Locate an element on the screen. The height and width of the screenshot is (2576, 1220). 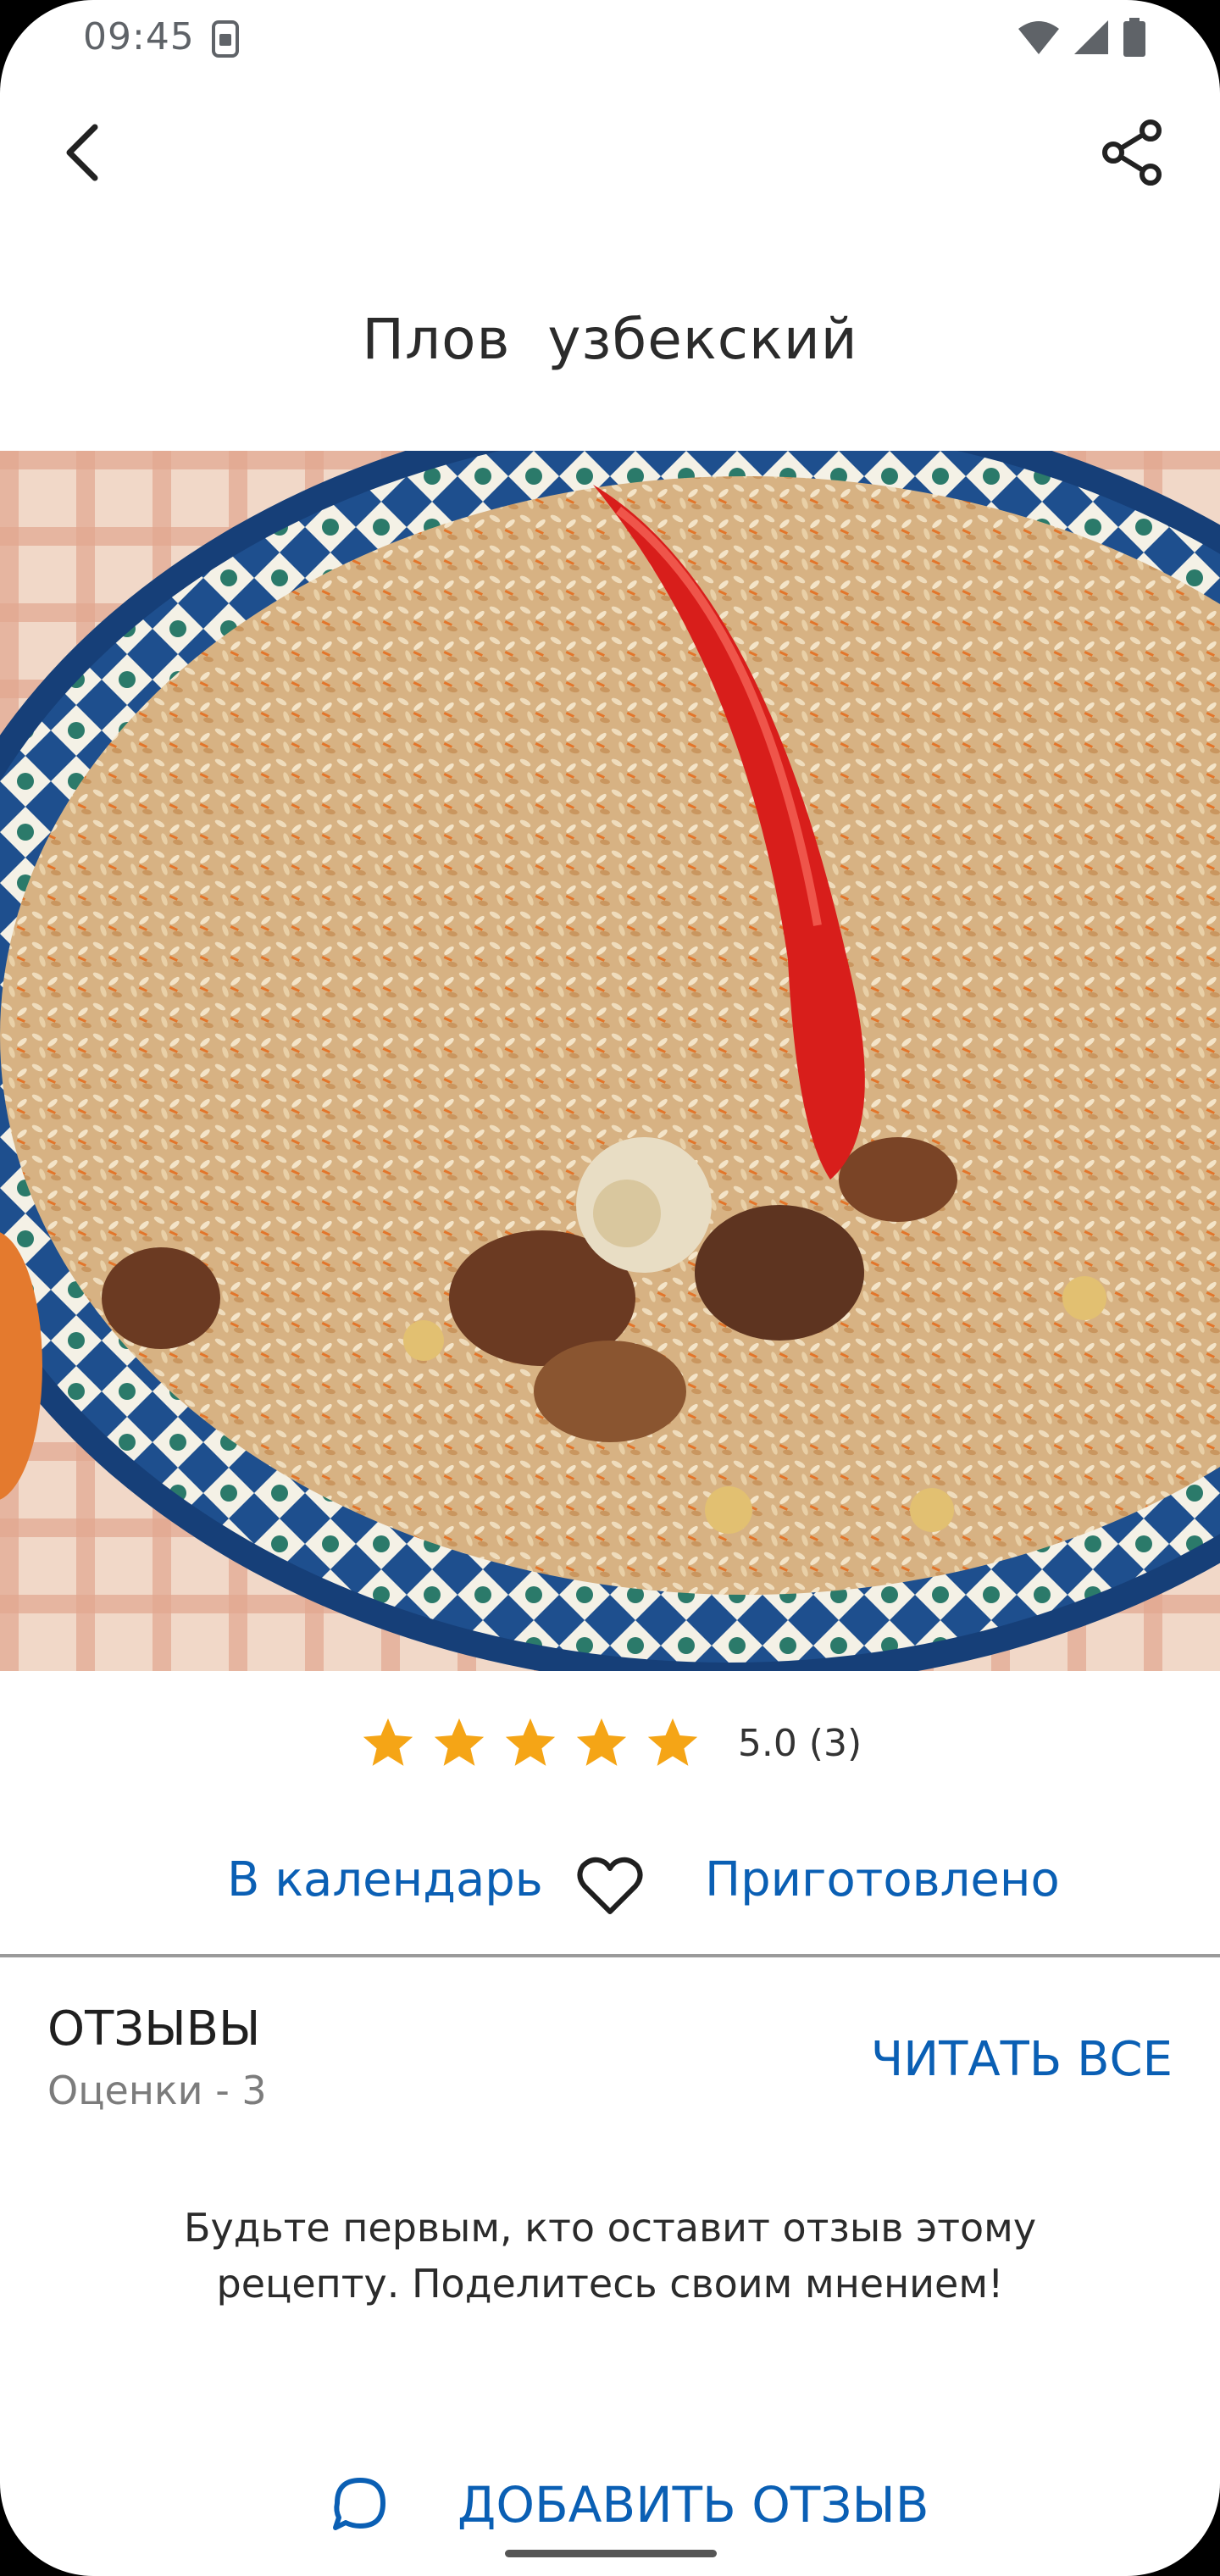
home-indicator is located at coordinates (611, 2553).